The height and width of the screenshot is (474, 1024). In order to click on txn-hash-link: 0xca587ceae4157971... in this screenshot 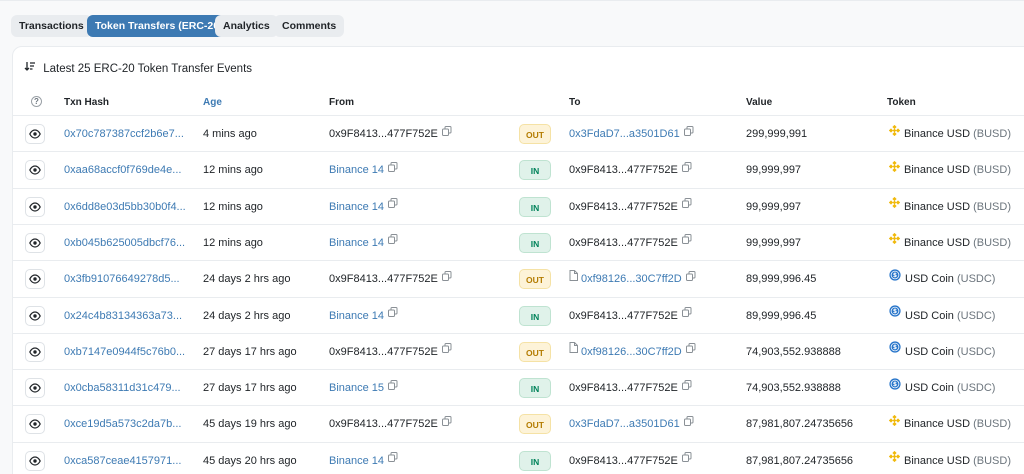, I will do `click(122, 458)`.